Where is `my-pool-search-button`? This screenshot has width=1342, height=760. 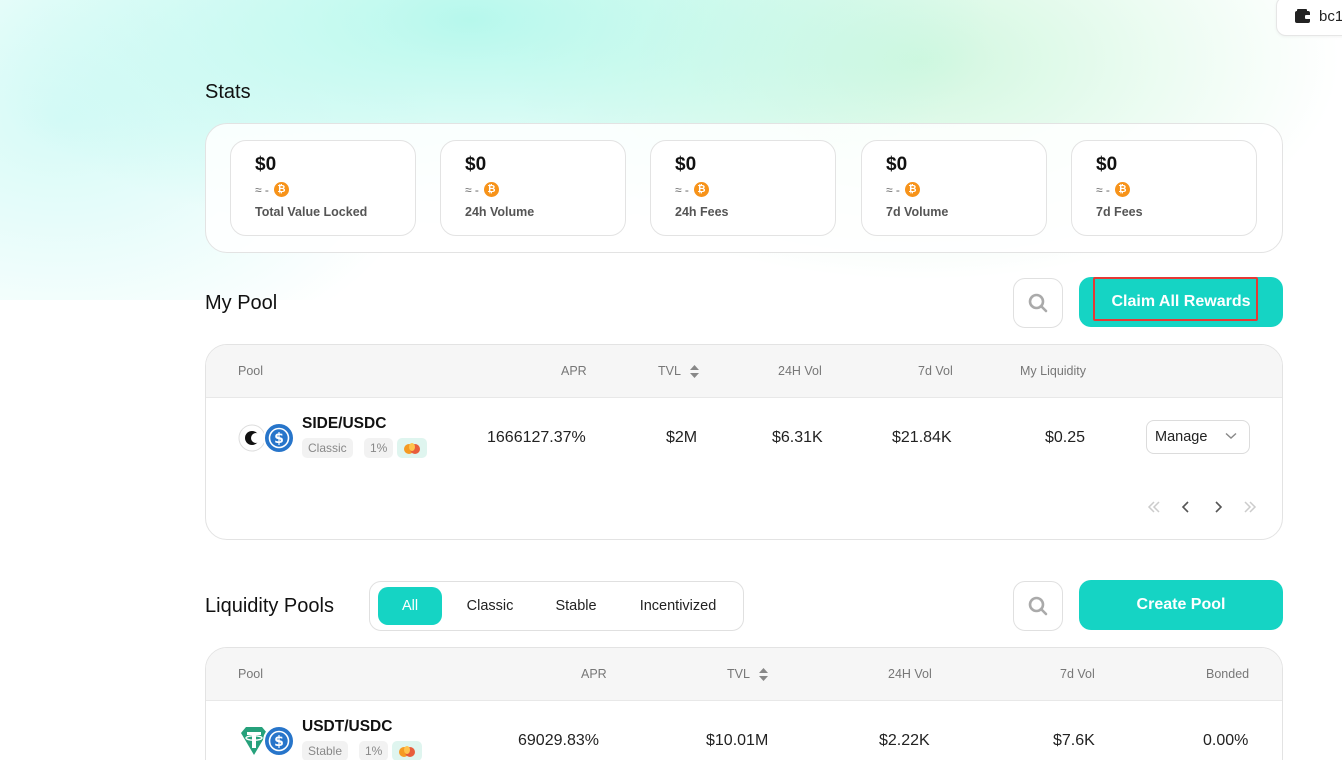 my-pool-search-button is located at coordinates (1038, 303).